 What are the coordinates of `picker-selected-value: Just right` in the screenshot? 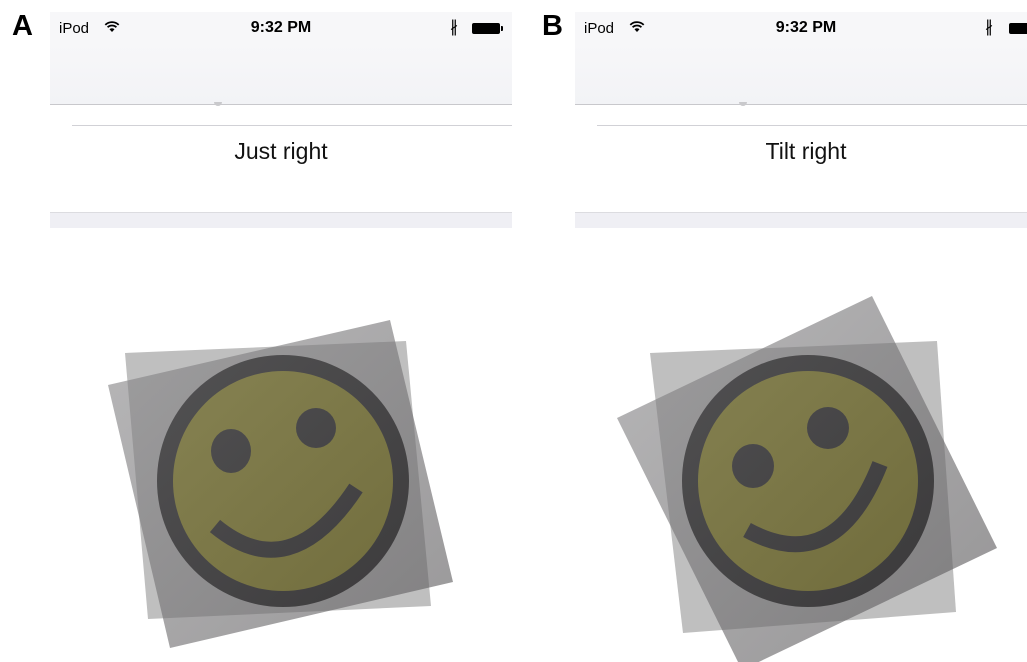 It's located at (281, 151).